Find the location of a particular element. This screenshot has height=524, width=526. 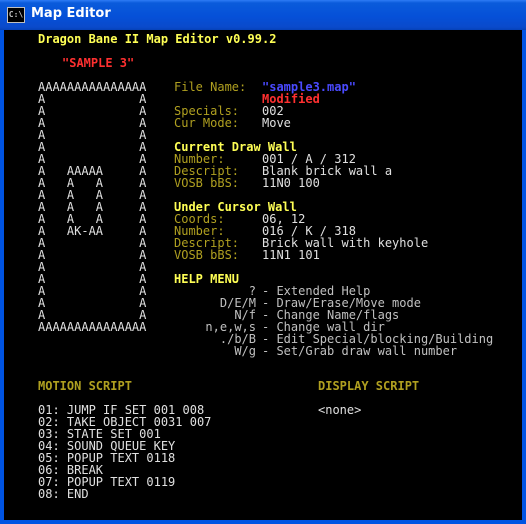

app-title: Dragon Bane II Map Editor v0.99.2 is located at coordinates (157, 39).